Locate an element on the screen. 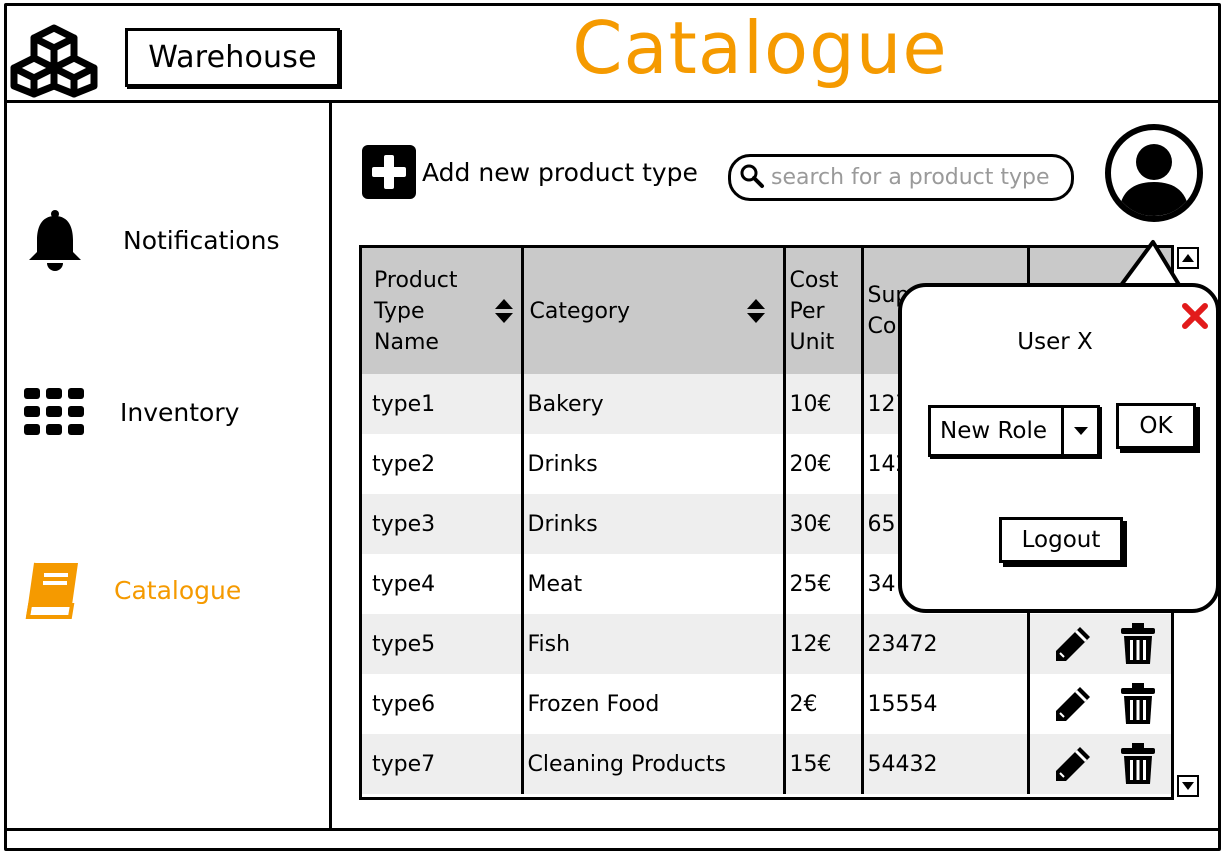 The image size is (1224, 854). sidebar-item-label: Notifications is located at coordinates (201, 240).